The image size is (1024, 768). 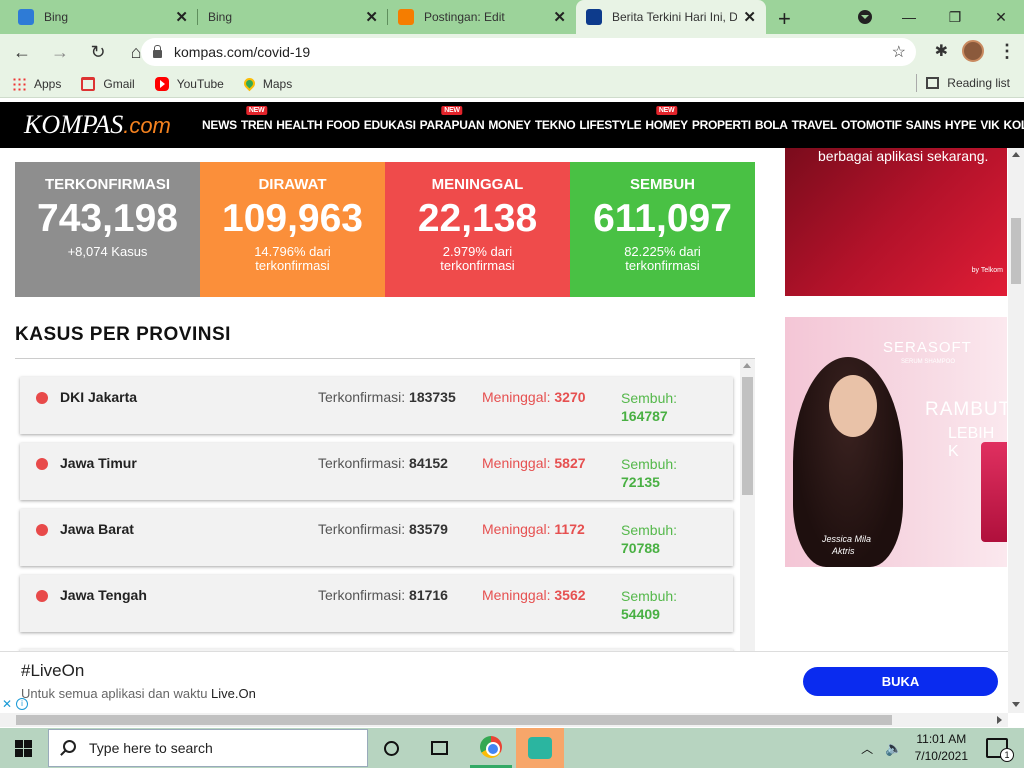 What do you see at coordinates (675, 17) in the screenshot?
I see `tab-title: Berita Terkini Hari Ini, Di` at bounding box center [675, 17].